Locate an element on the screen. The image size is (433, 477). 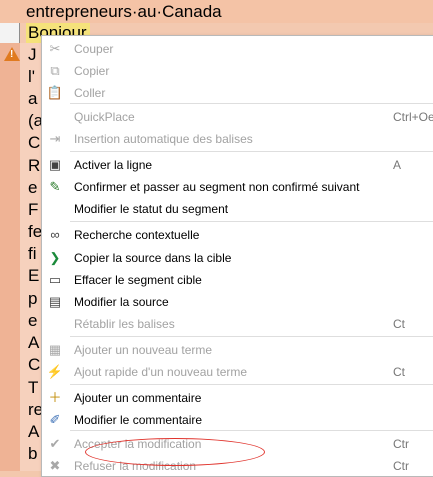
edit-source-icon: ▤ is located at coordinates (55, 301).